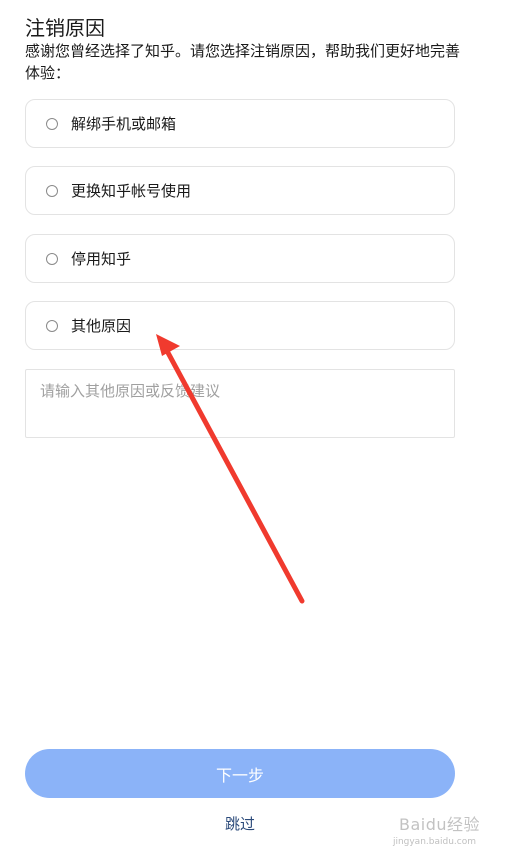  I want to click on reason-option-unbind: 解绑手机或邮箱, so click(240, 123).